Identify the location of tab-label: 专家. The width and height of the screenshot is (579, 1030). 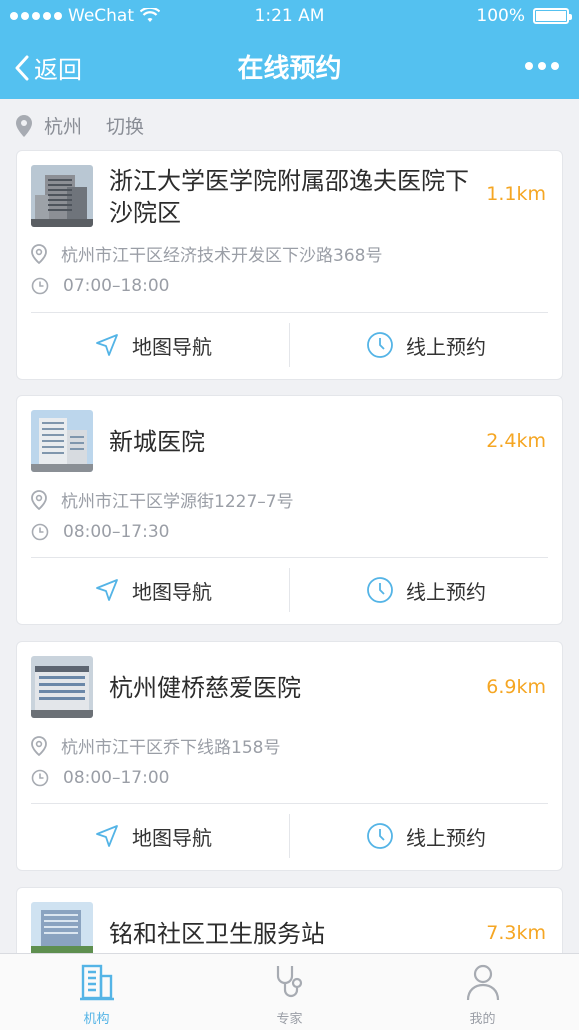
(289, 1019).